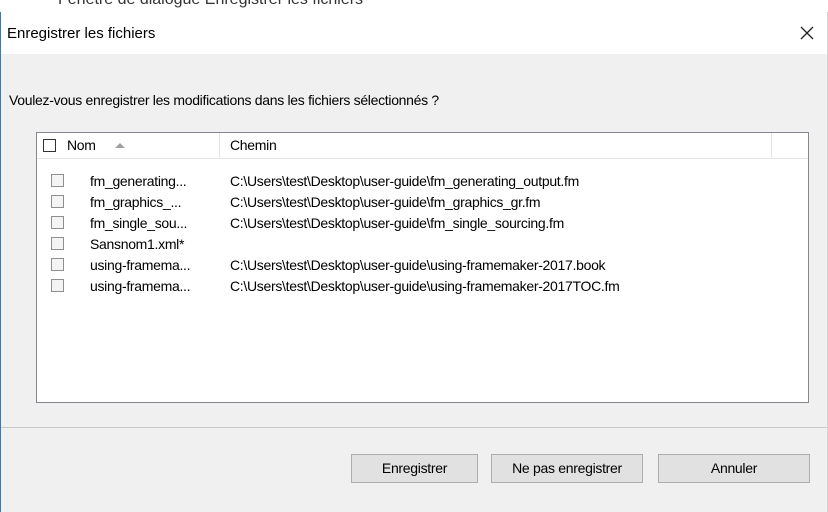 Image resolution: width=828 pixels, height=512 pixels. What do you see at coordinates (422, 244) in the screenshot?
I see `file-row: Sansnom1.xml*` at bounding box center [422, 244].